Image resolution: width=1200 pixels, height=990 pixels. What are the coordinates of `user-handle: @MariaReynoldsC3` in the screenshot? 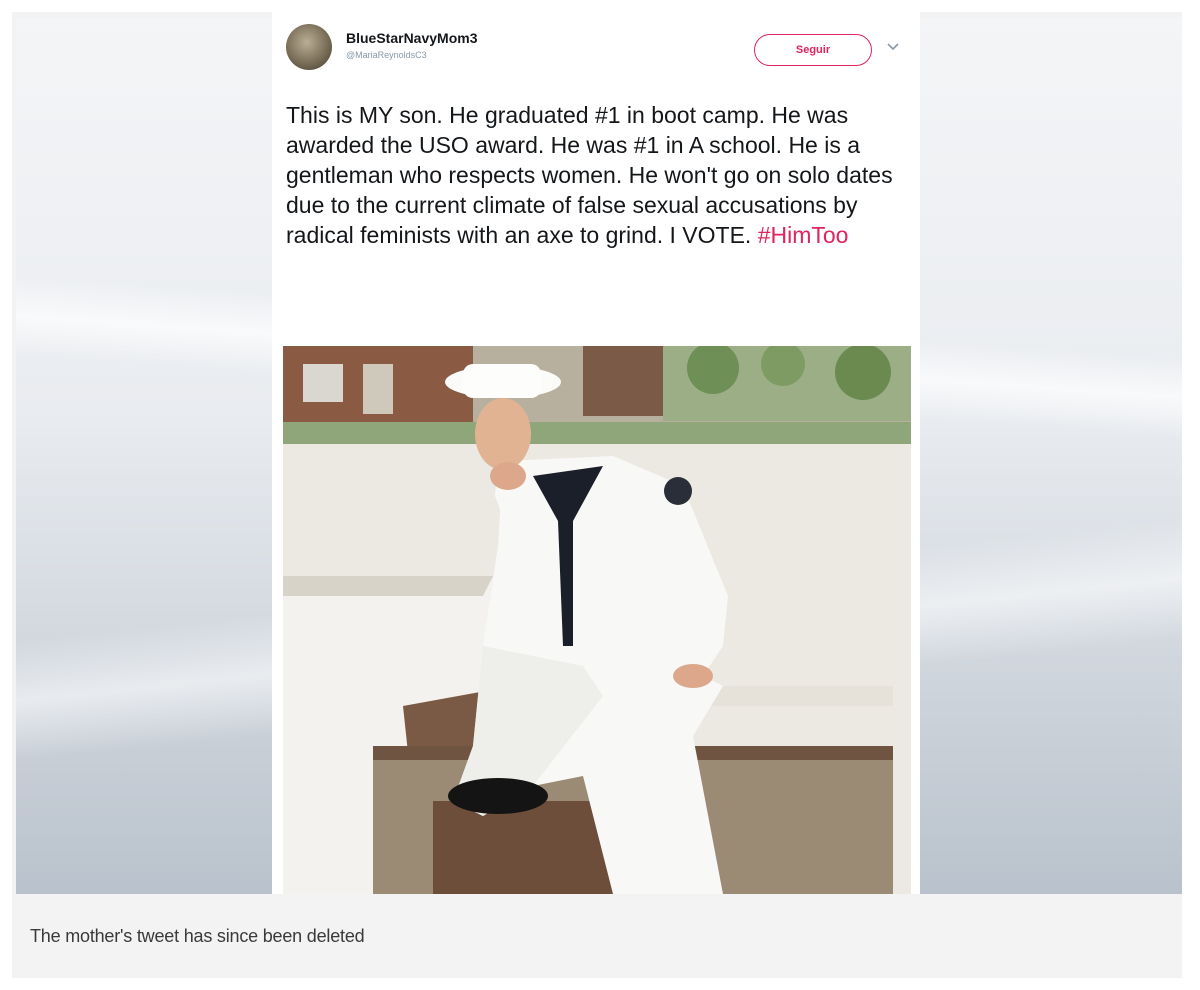 It's located at (386, 55).